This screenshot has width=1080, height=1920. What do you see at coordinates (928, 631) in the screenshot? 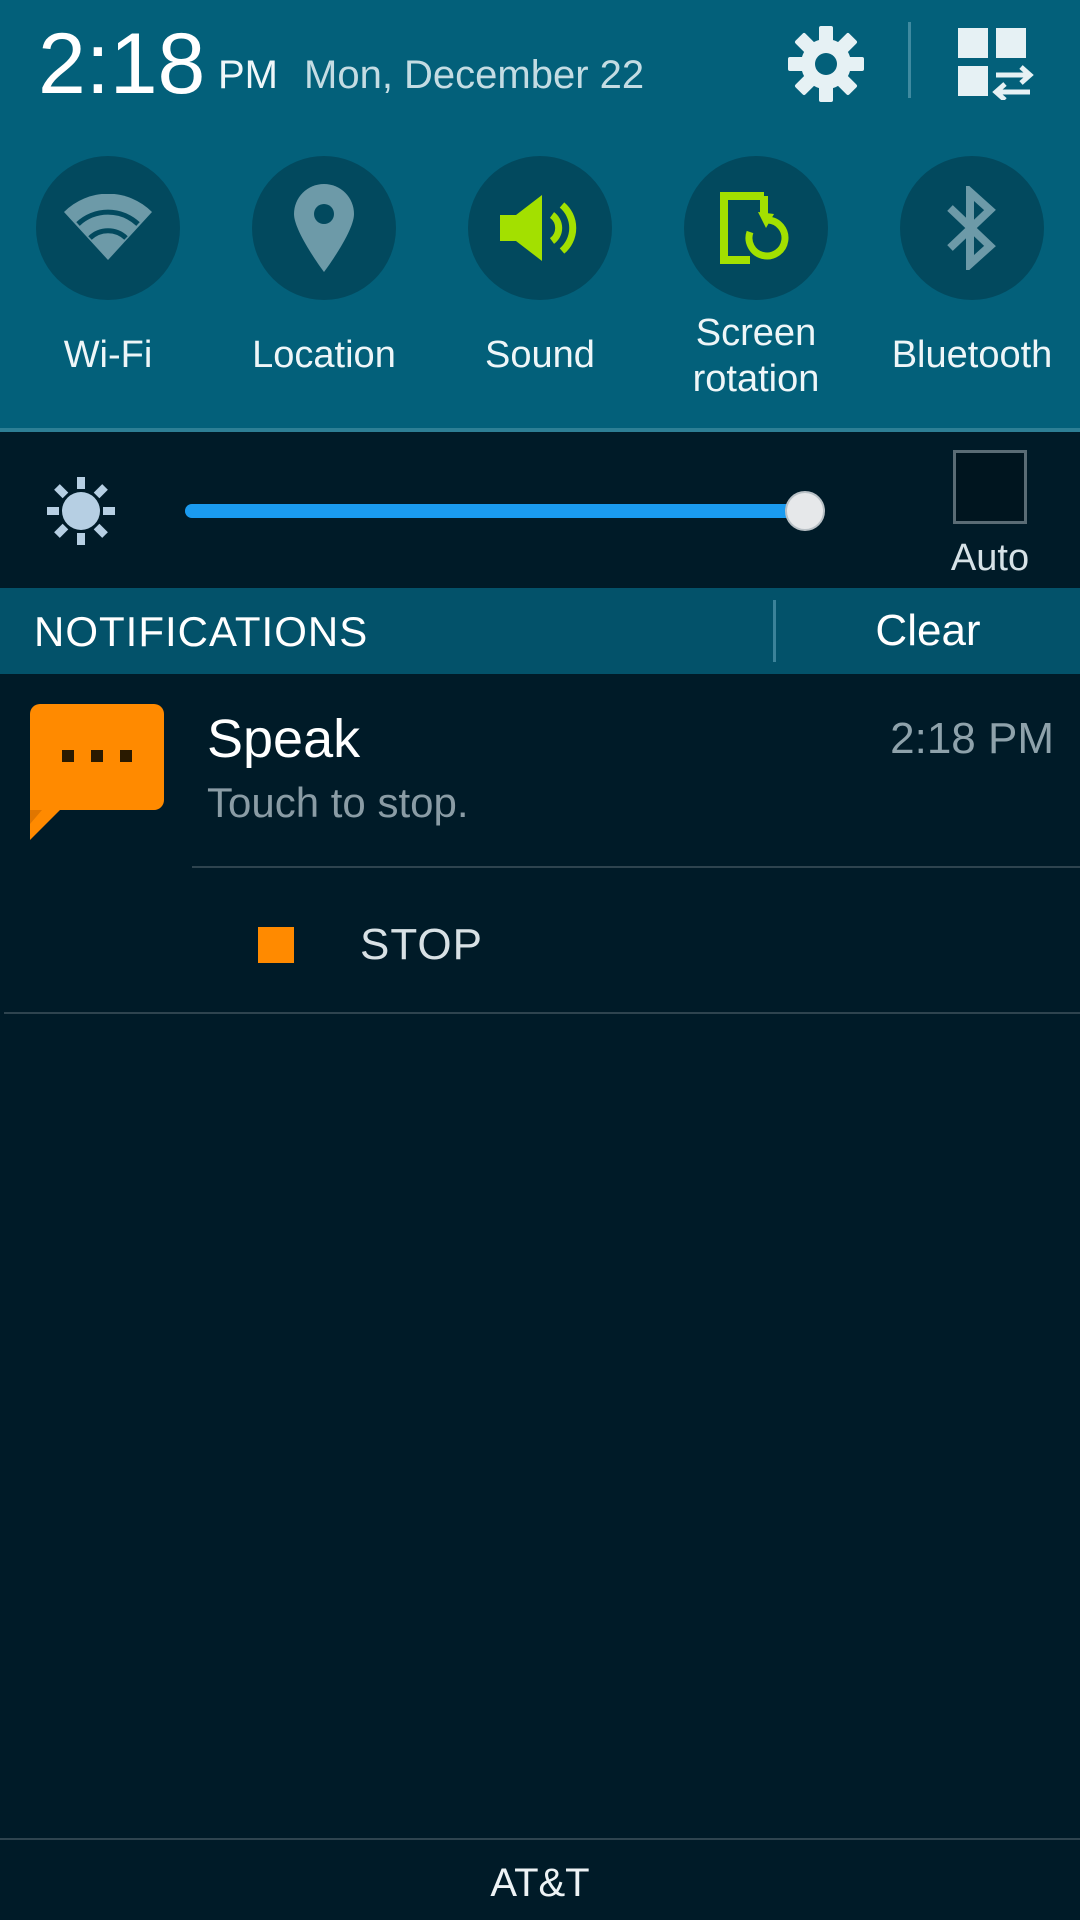
I see `clear-button: Clear` at bounding box center [928, 631].